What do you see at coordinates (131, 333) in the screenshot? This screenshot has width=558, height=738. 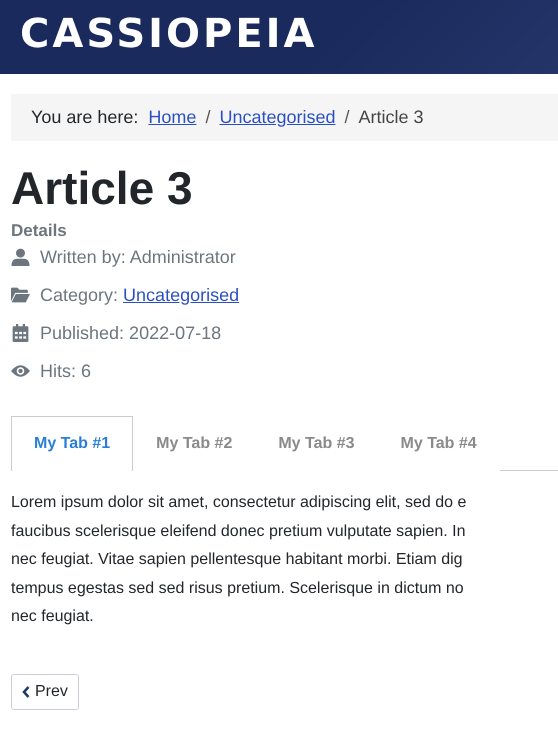 I see `detail-text: Published: 2022-07-18` at bounding box center [131, 333].